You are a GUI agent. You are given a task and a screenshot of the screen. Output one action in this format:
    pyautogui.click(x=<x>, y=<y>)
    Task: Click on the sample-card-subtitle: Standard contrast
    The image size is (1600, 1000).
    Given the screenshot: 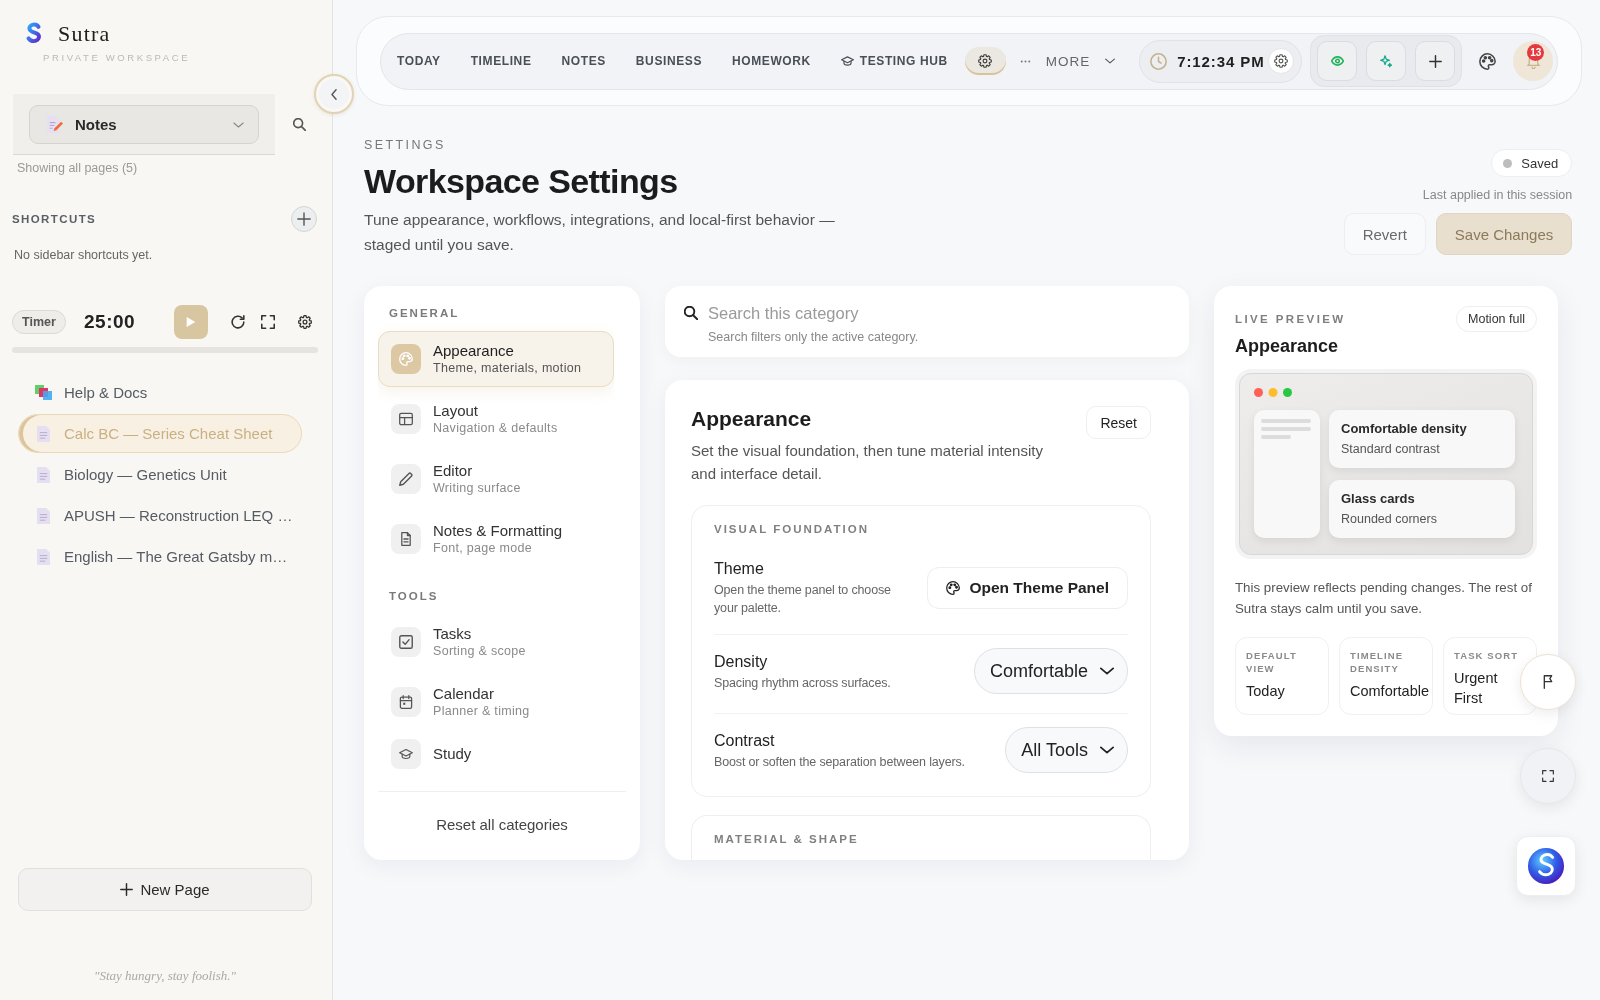 What is the action you would take?
    pyautogui.click(x=1391, y=449)
    